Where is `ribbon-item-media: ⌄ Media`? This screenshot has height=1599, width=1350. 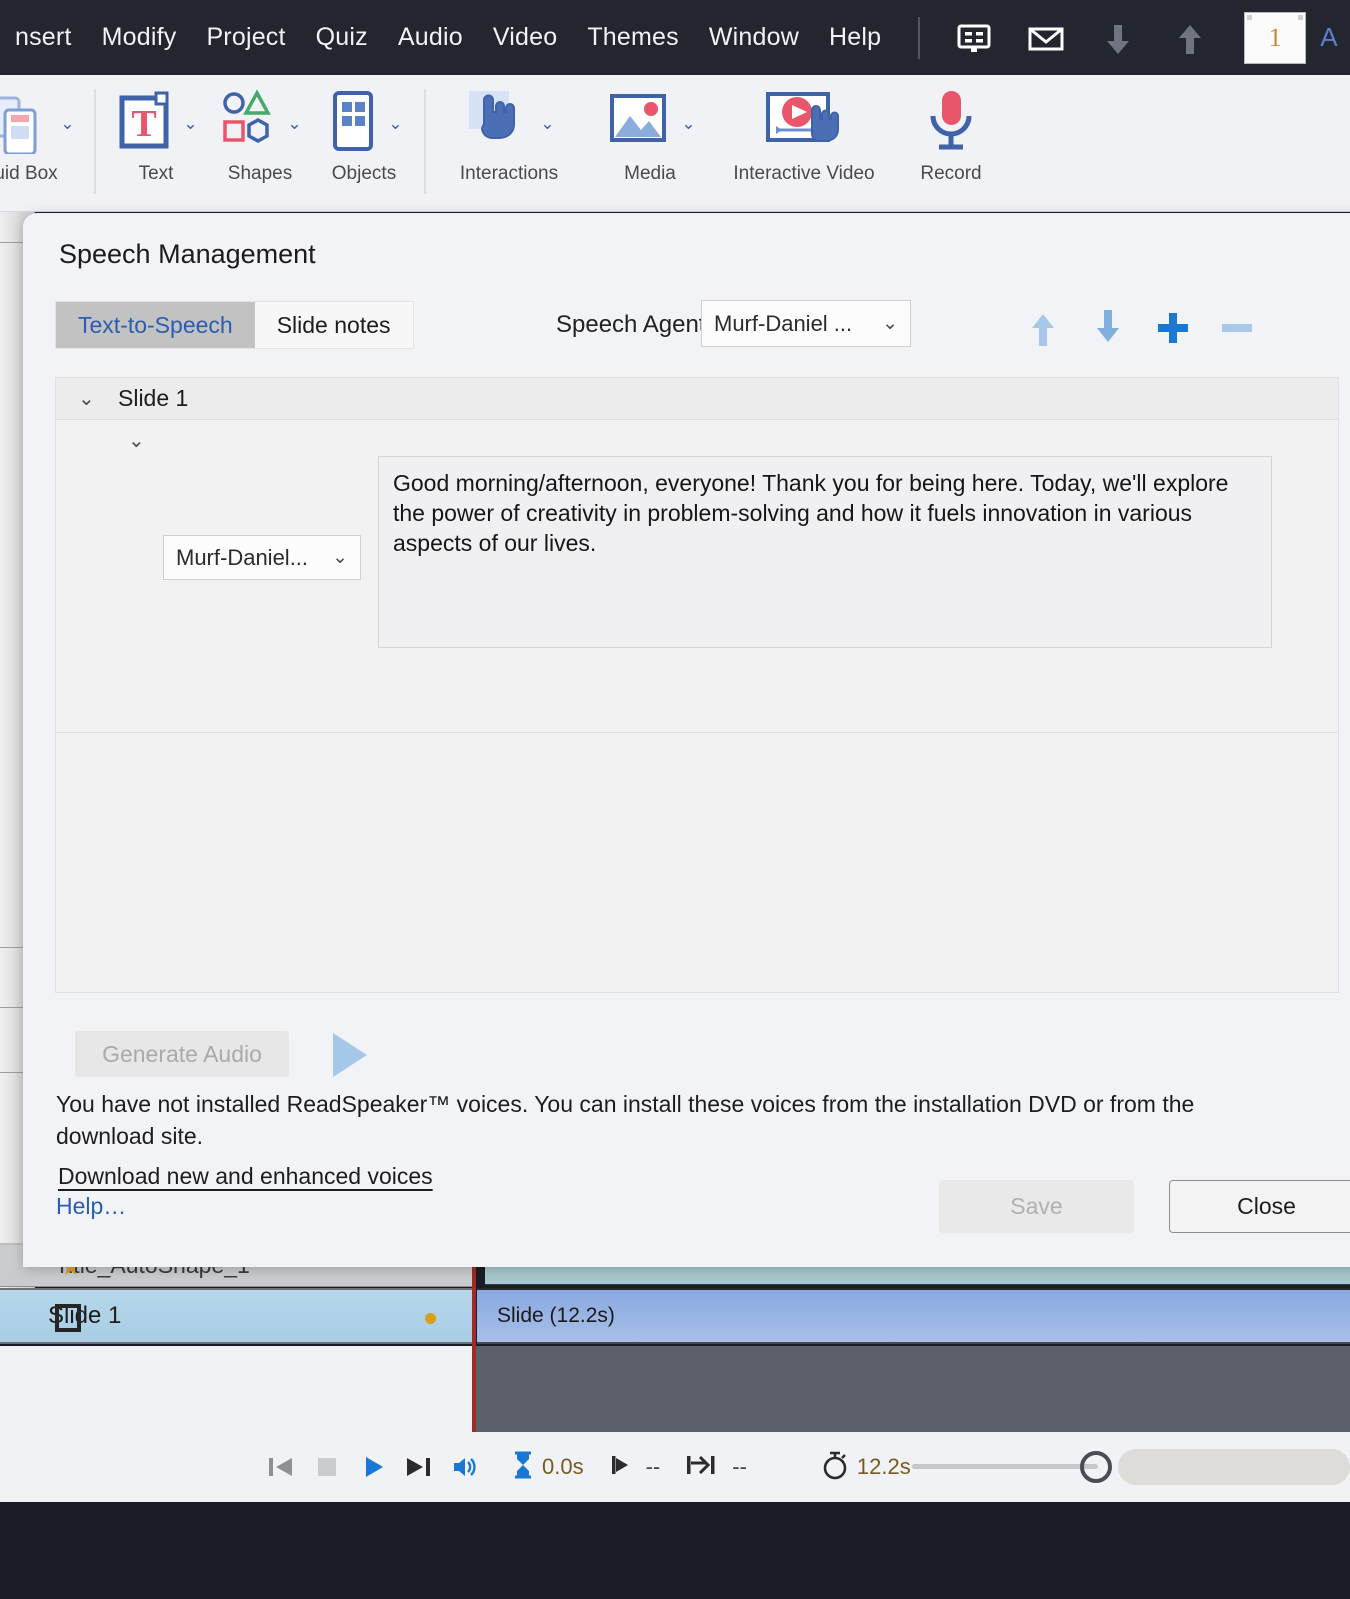
ribbon-item-media: ⌄ Media is located at coordinates (650, 143).